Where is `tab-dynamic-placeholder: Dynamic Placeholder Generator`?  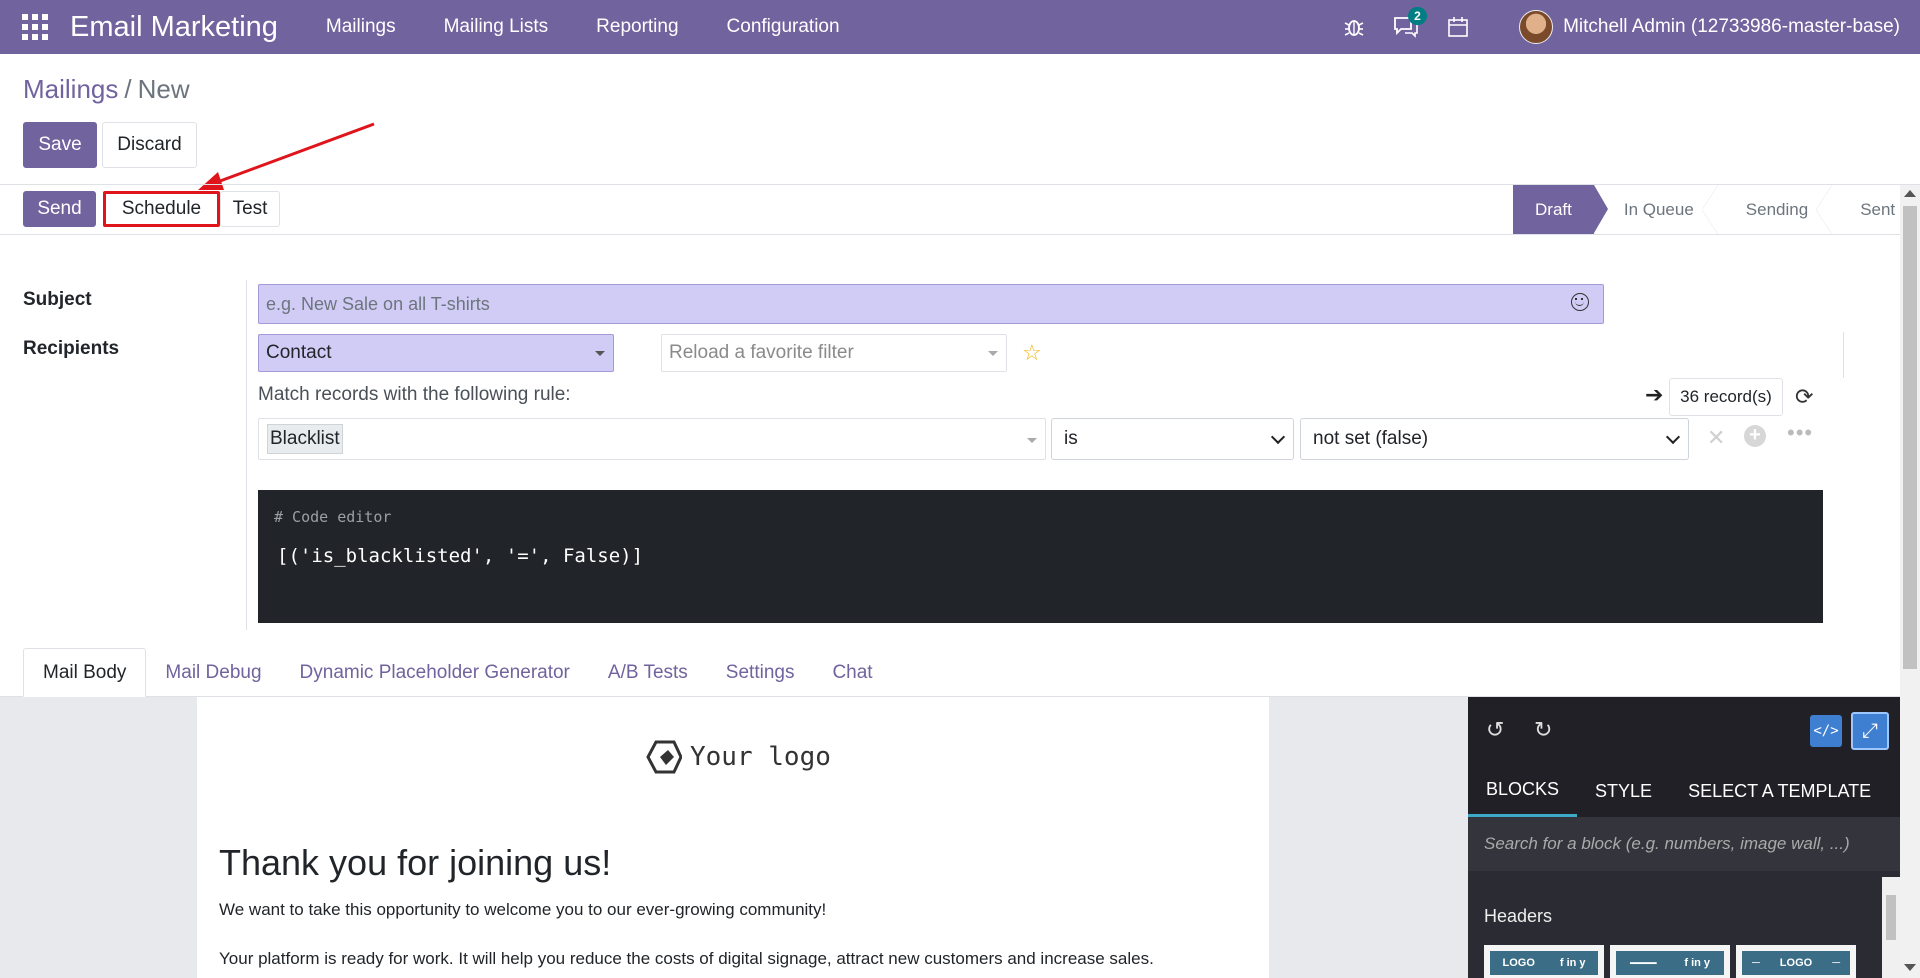
tab-dynamic-placeholder: Dynamic Placeholder Generator is located at coordinates (435, 672).